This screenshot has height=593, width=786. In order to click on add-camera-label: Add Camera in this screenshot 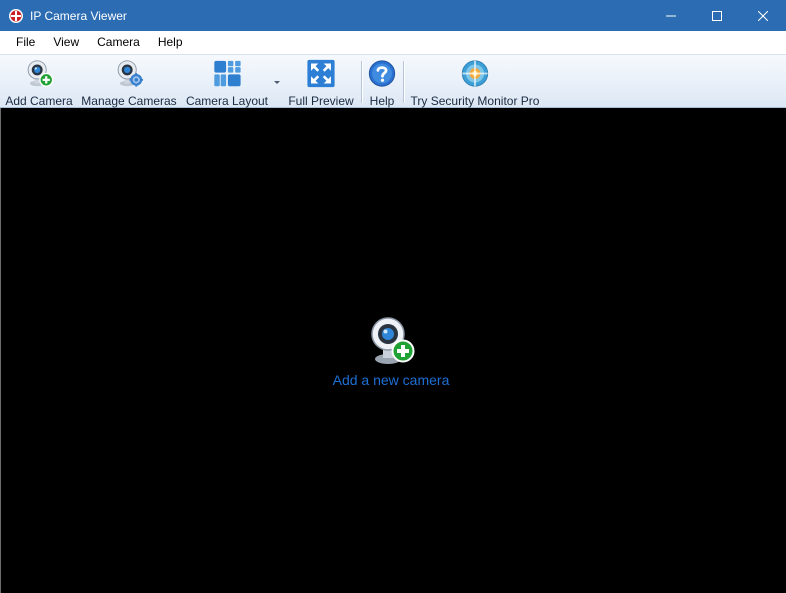, I will do `click(39, 101)`.